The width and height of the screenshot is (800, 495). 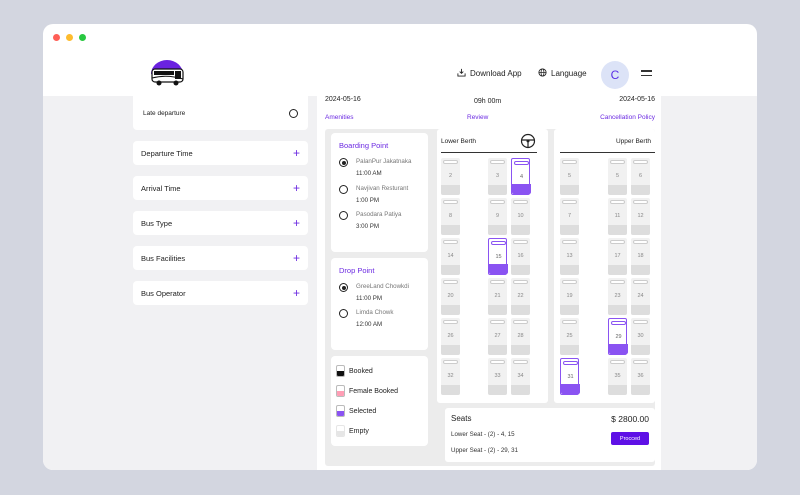 What do you see at coordinates (370, 220) in the screenshot?
I see `boarding-stop-option: Pasodara Patiya 3:00 PM` at bounding box center [370, 220].